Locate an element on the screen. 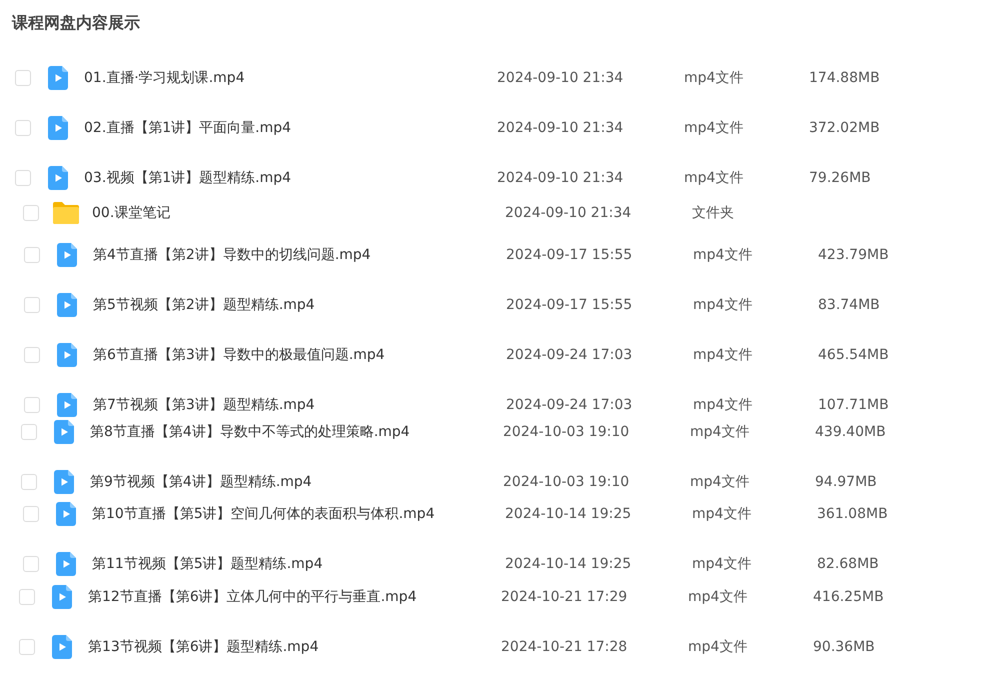  file-name: 第10节直播【第5讲】空间几何体的表面积与体积.mp4 is located at coordinates (263, 514).